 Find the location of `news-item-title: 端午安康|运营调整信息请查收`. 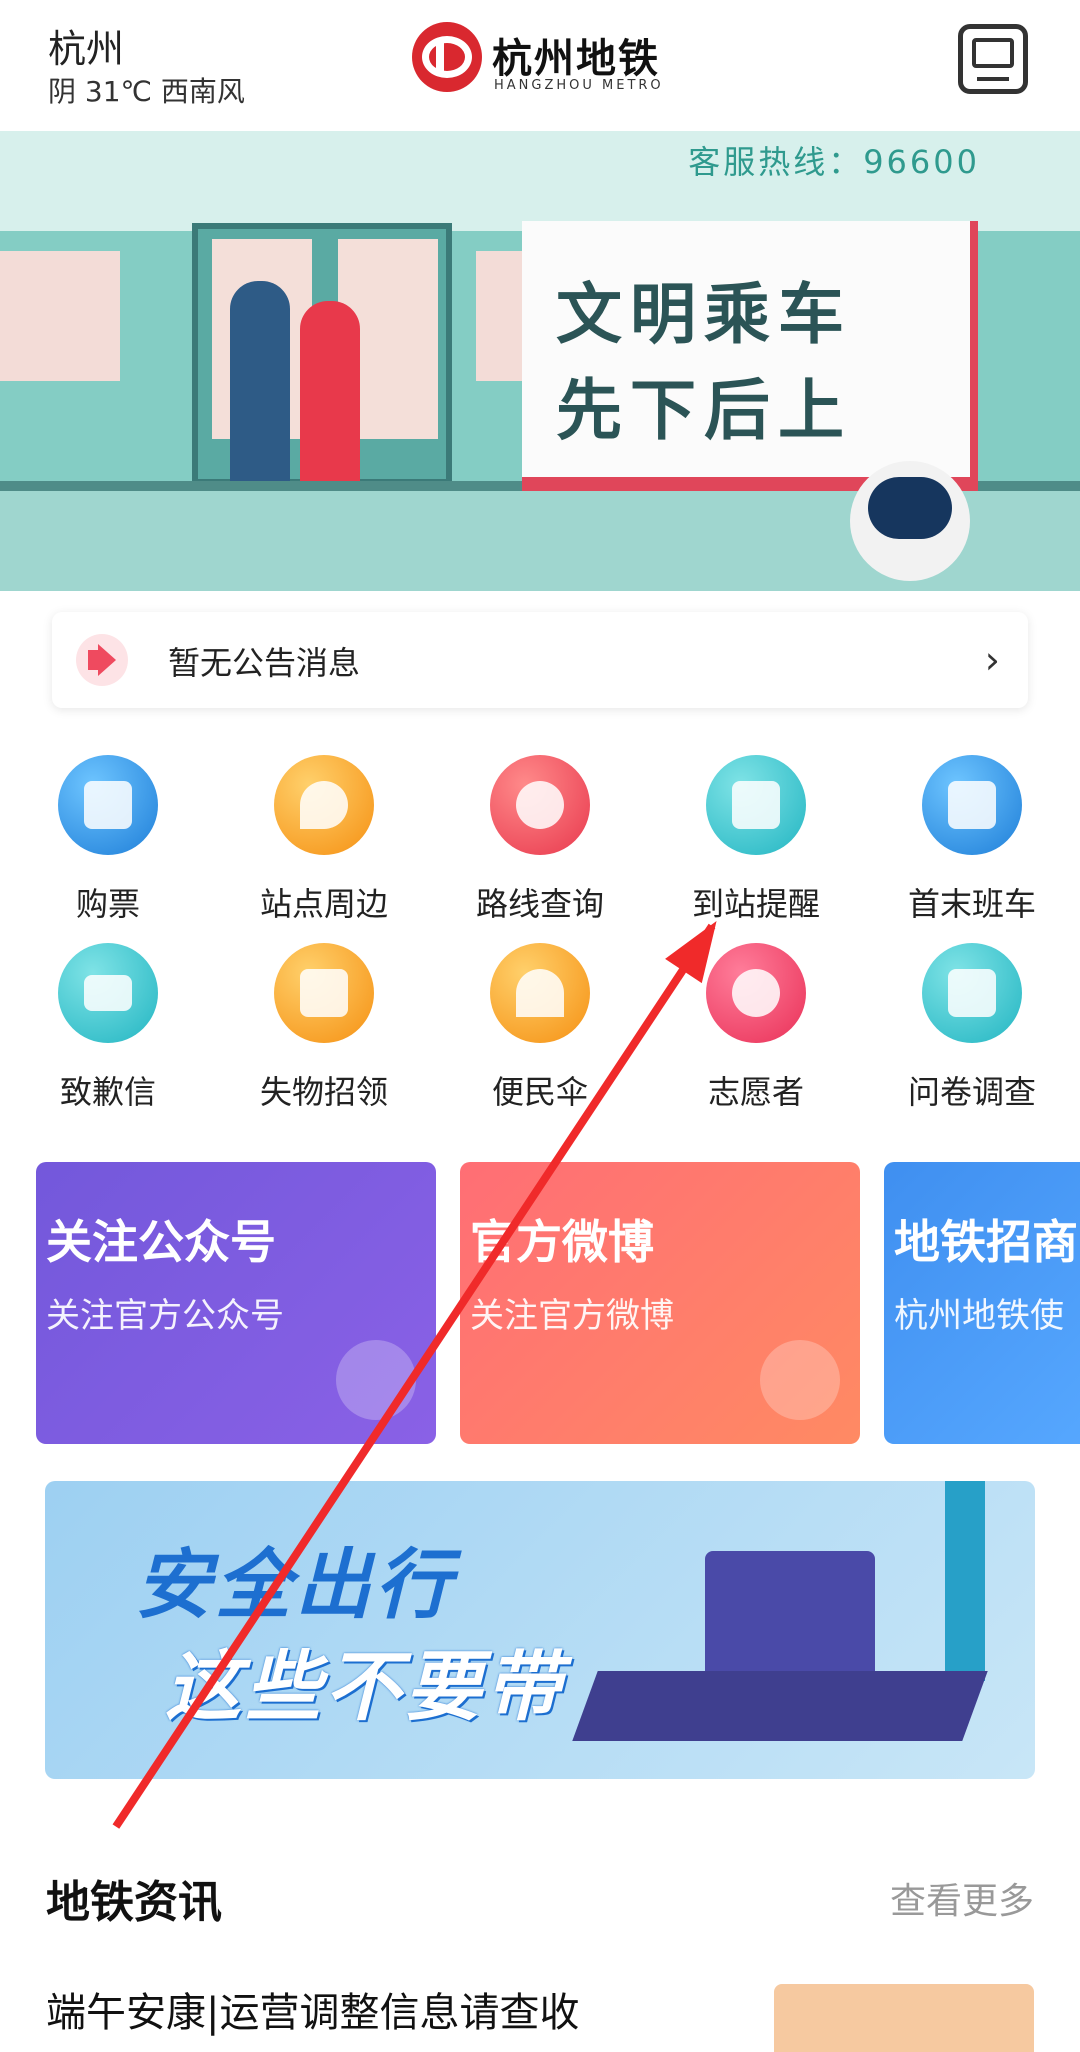

news-item-title: 端午安康|运营调整信息请查收 is located at coordinates (312, 2009).